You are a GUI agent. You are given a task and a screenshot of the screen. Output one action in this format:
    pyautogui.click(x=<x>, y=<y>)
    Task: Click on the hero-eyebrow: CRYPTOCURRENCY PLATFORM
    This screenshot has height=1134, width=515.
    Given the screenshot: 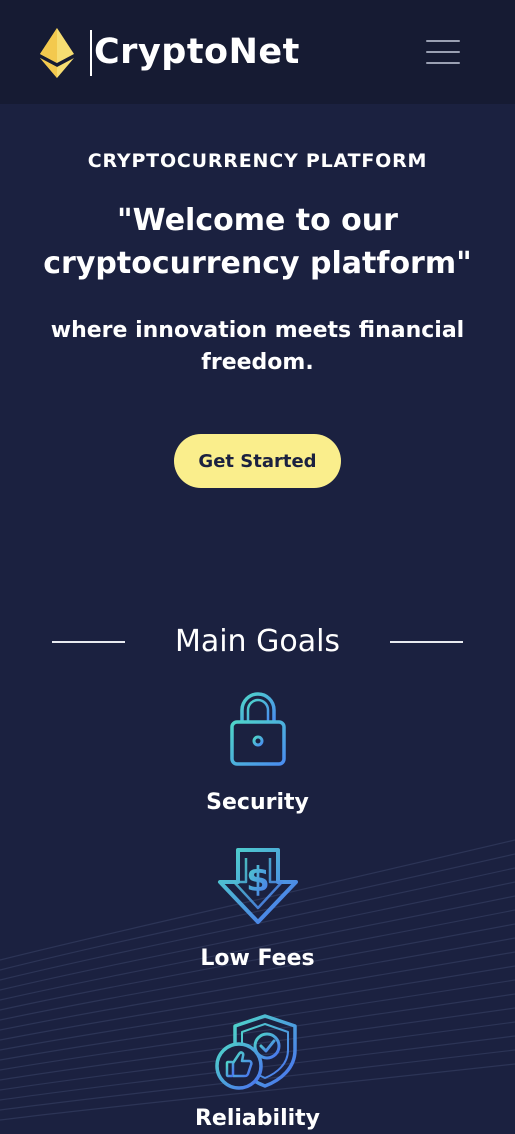 What is the action you would take?
    pyautogui.click(x=257, y=161)
    